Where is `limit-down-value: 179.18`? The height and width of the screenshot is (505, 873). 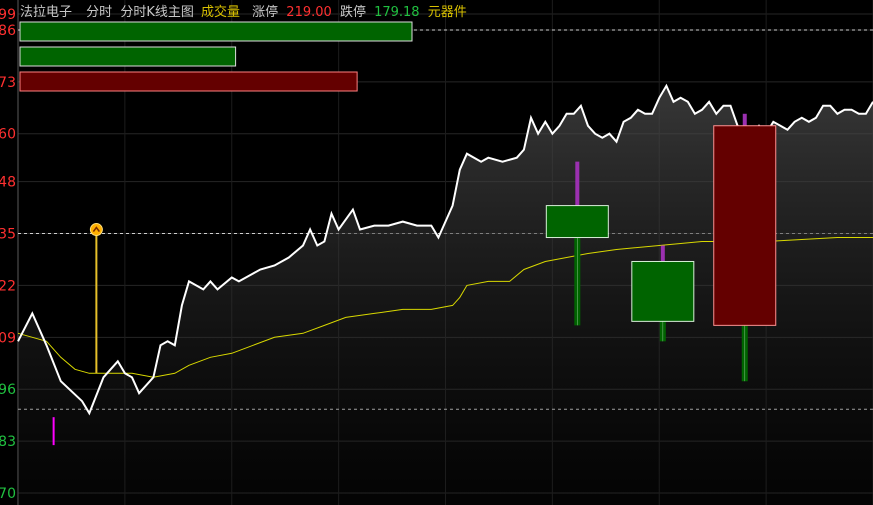 limit-down-value: 179.18 is located at coordinates (397, 12).